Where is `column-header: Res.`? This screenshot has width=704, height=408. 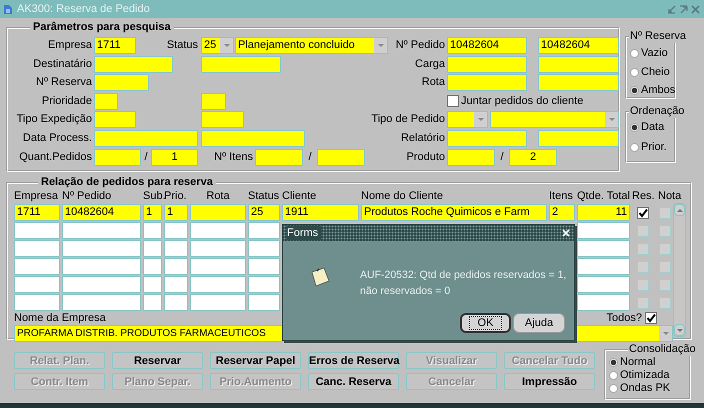
column-header: Res. is located at coordinates (644, 196).